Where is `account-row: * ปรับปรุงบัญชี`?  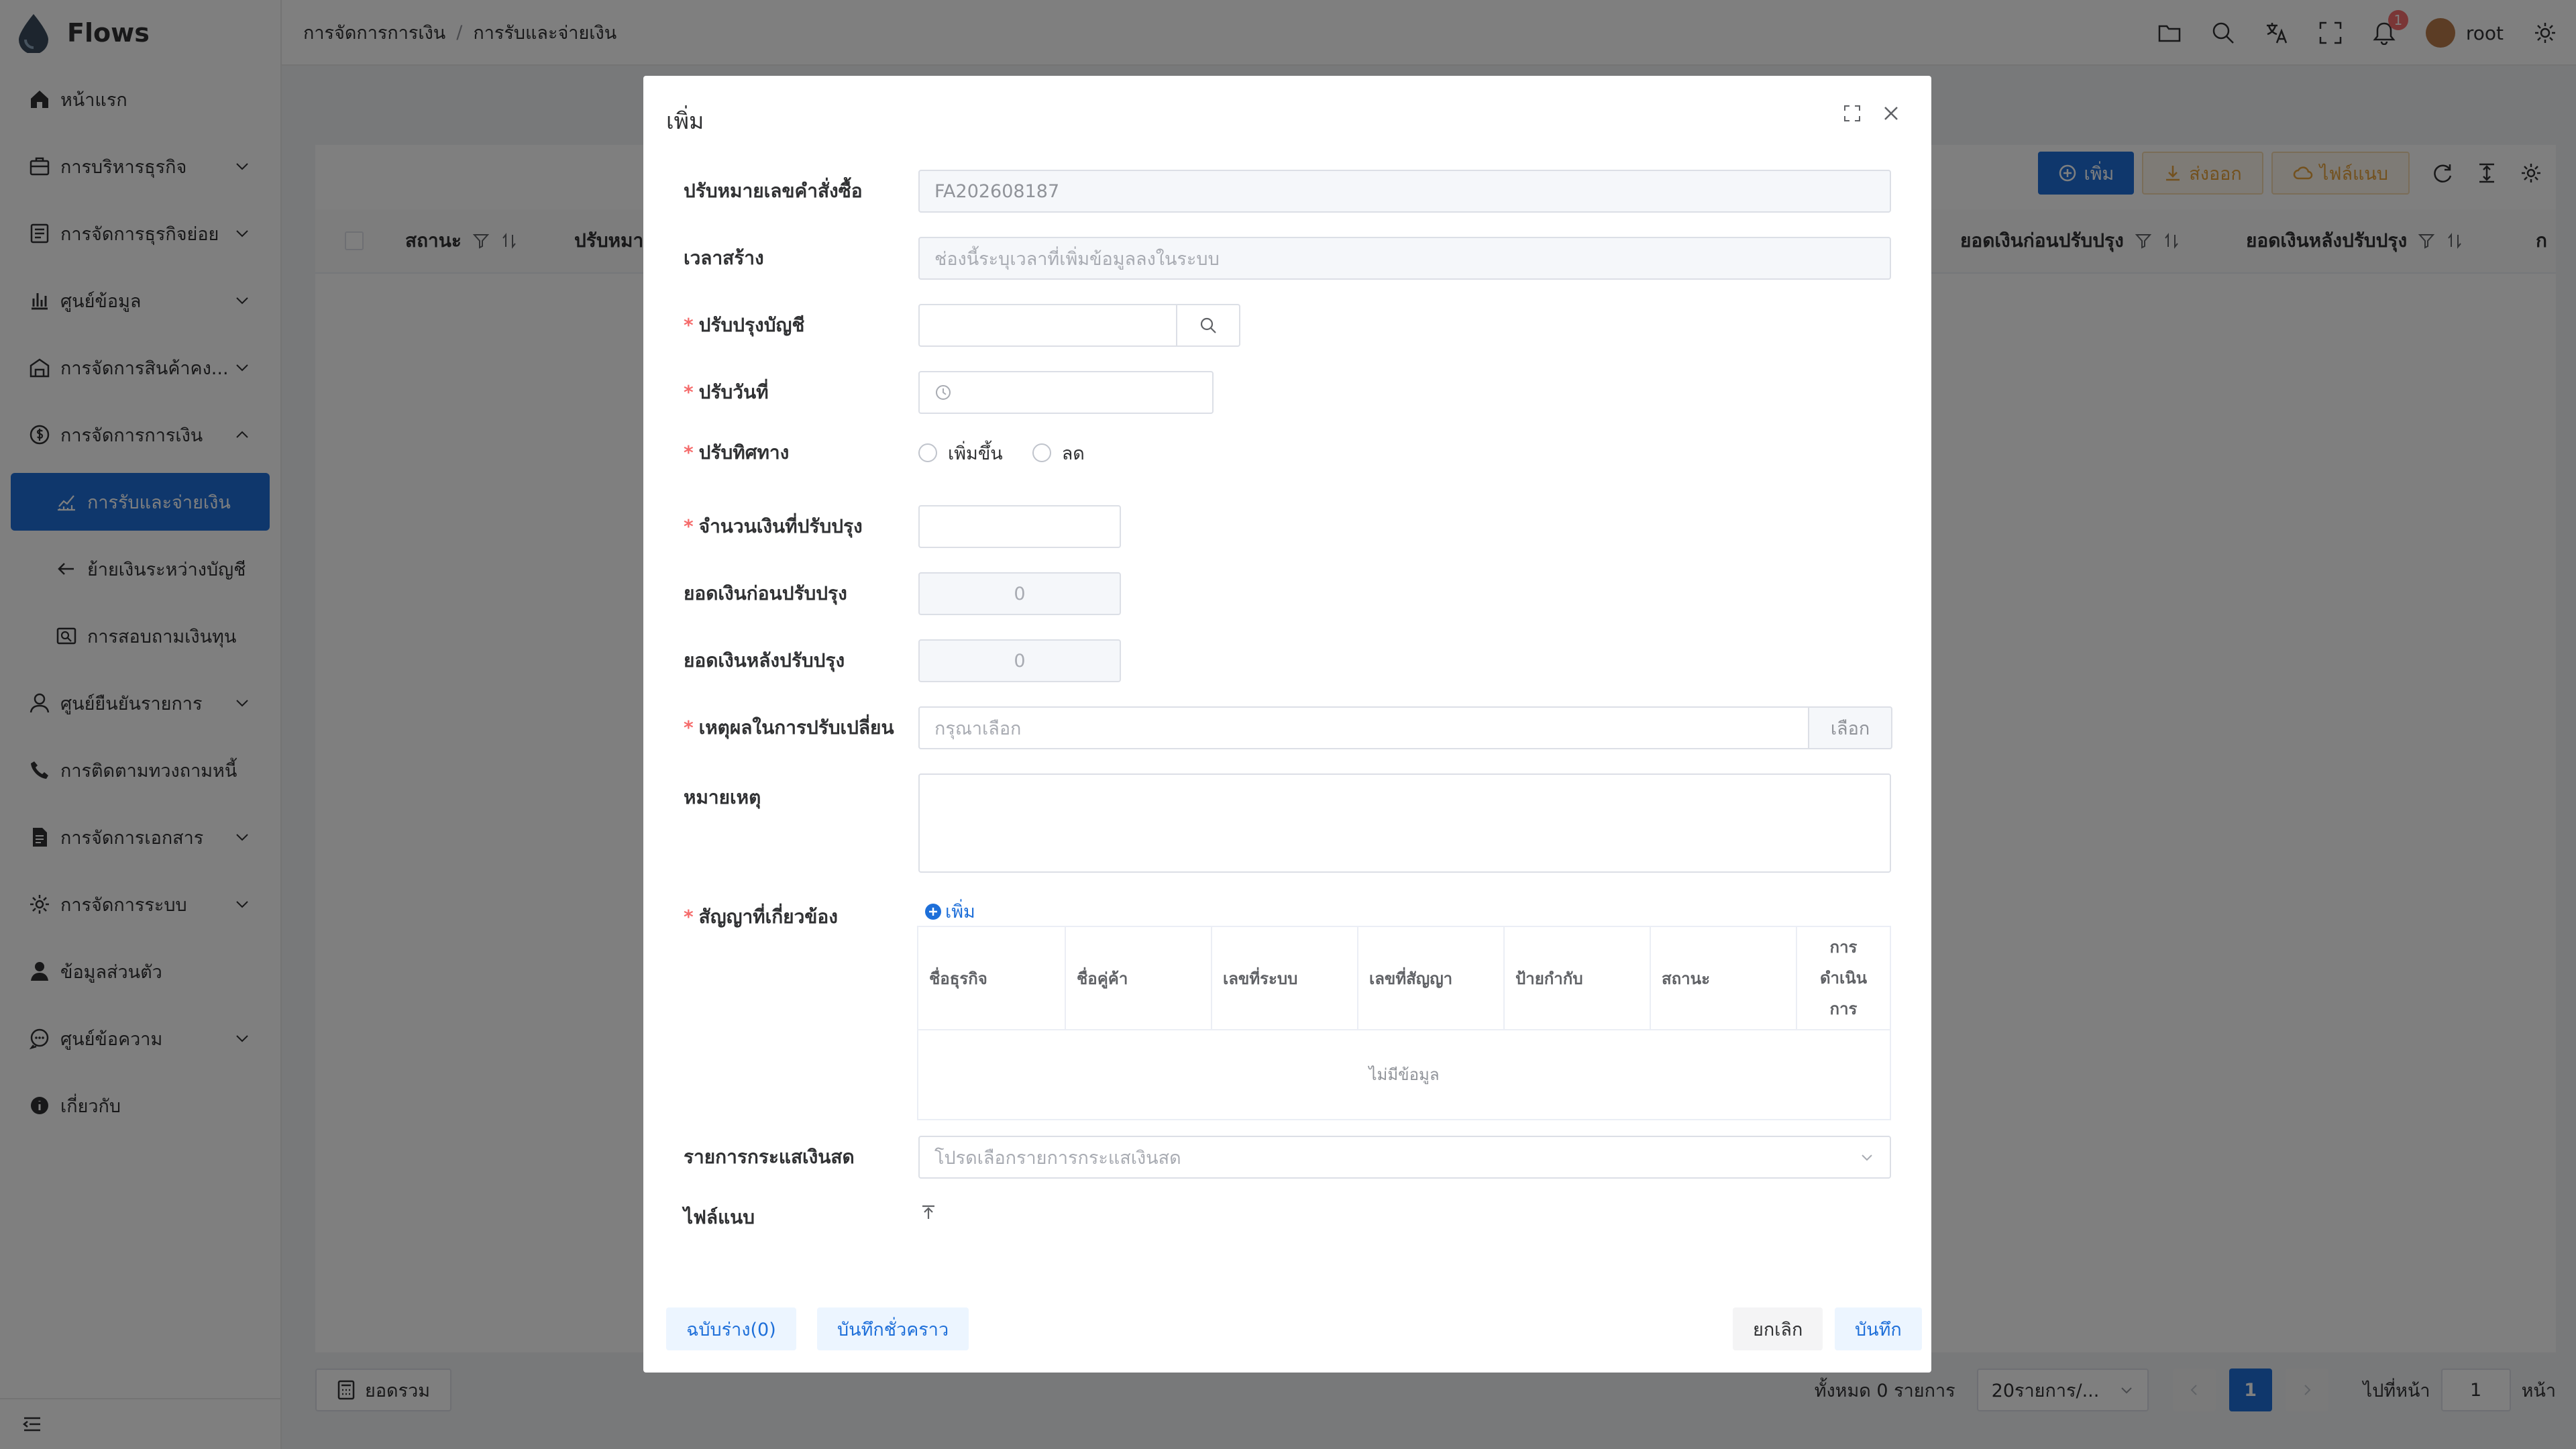 account-row: * ปรับปรุงบัญชี is located at coordinates (1287, 325).